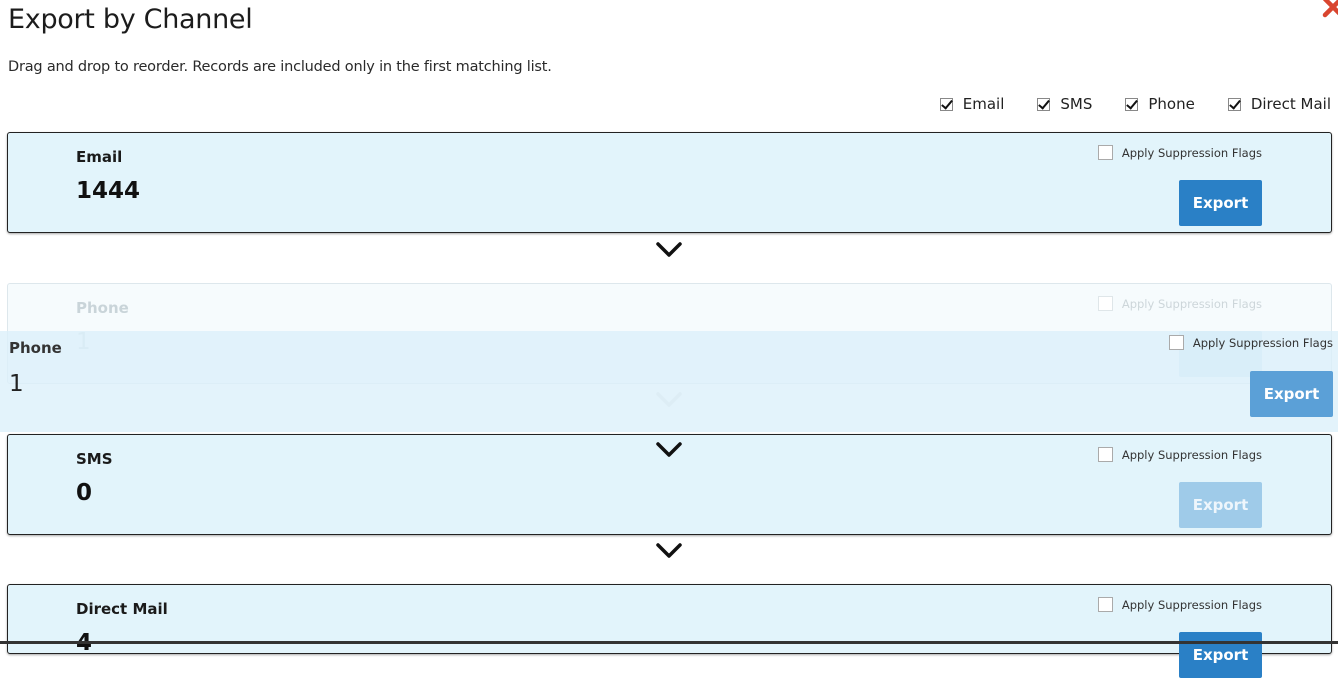 This screenshot has width=1338, height=678. What do you see at coordinates (122, 609) in the screenshot?
I see `card-channel-name: Direct Mail` at bounding box center [122, 609].